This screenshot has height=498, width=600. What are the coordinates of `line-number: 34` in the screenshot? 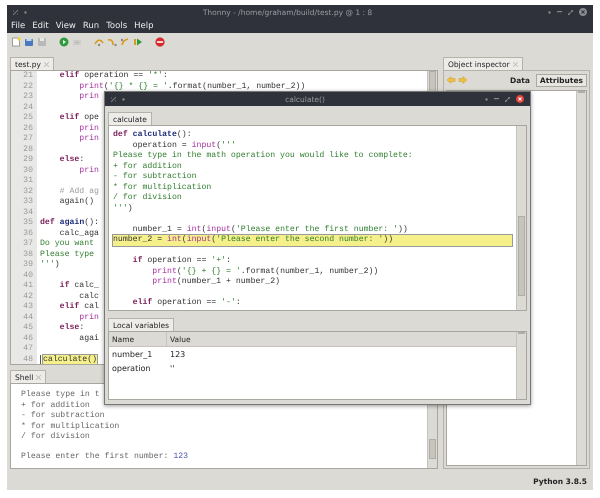 It's located at (28, 213).